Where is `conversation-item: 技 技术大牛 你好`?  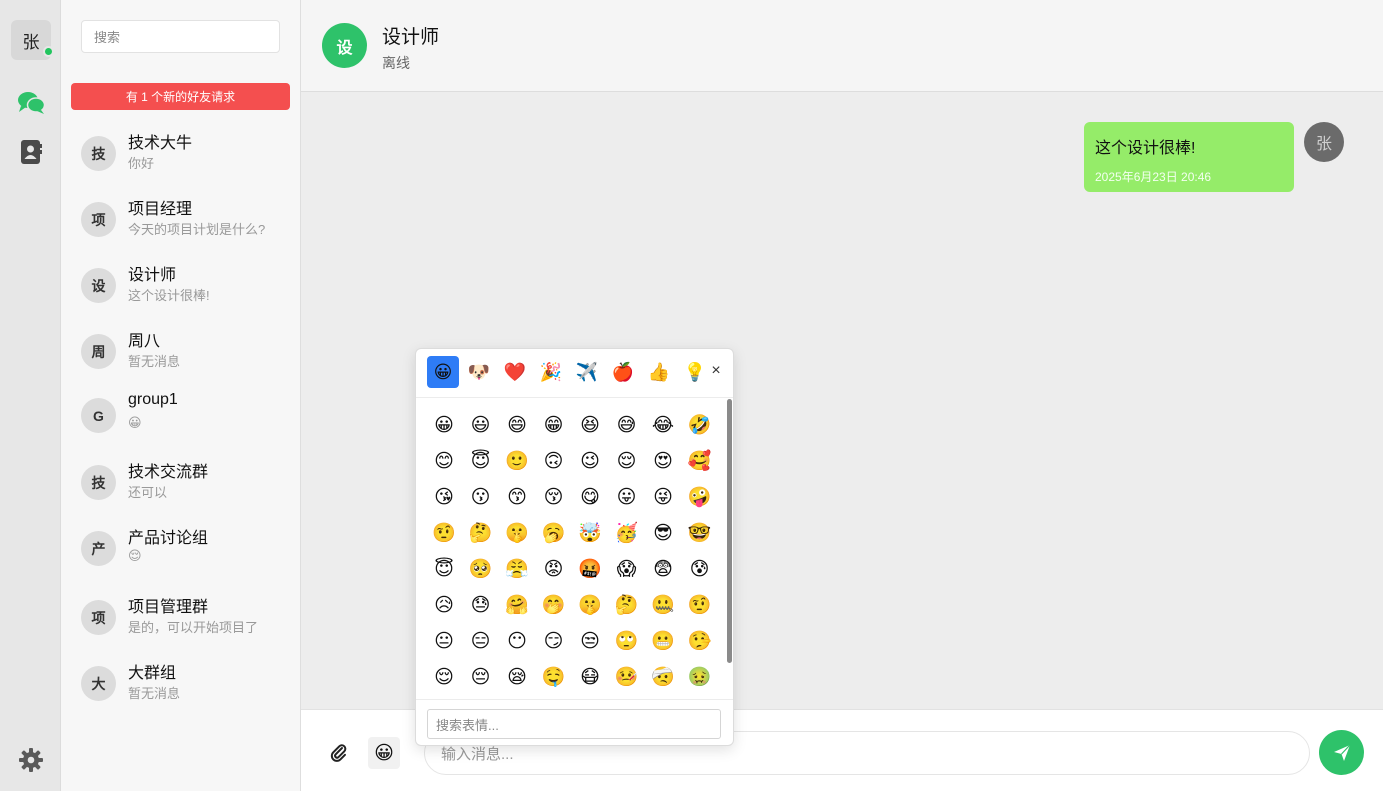
conversation-item: 技 技术大牛 你好 is located at coordinates (181, 153).